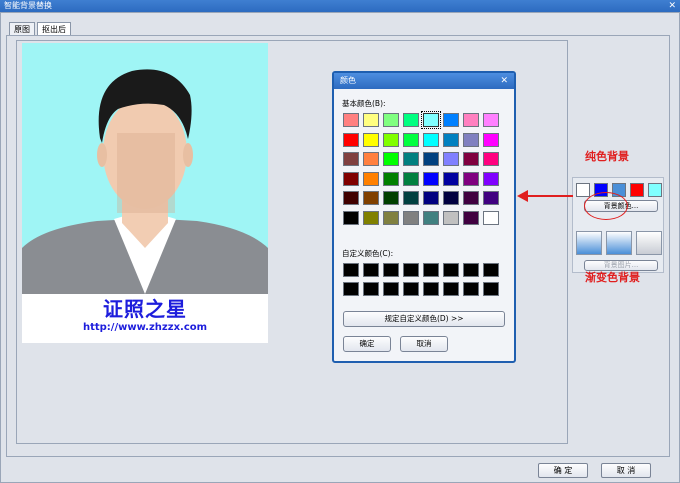 The image size is (680, 483). Describe the element at coordinates (368, 253) in the screenshot. I see `custom-colors-label: 自定义颜色(C):` at that location.